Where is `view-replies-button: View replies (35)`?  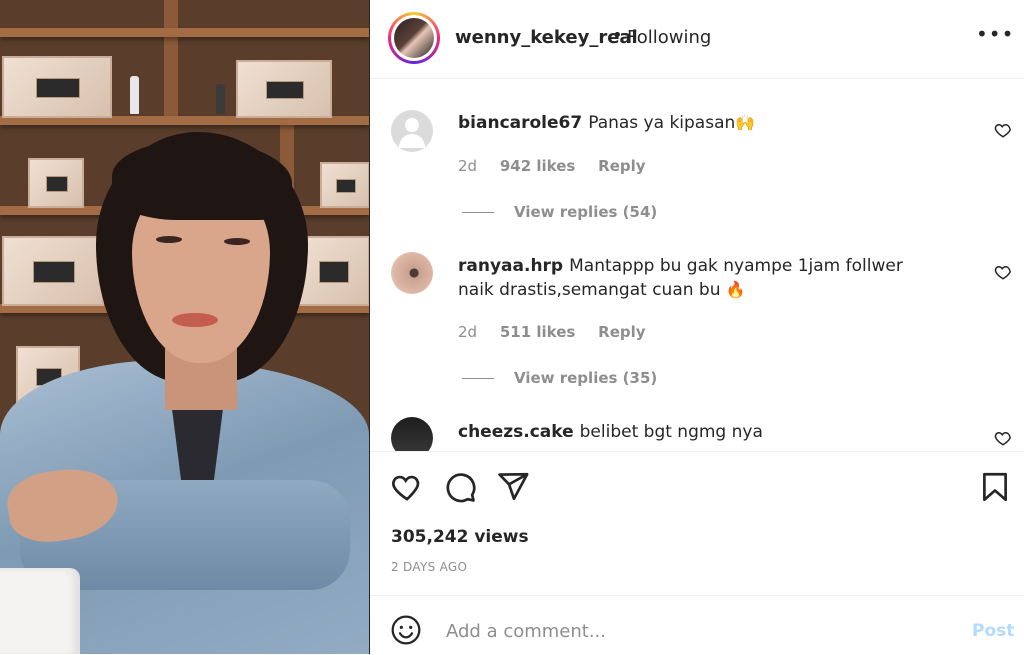 view-replies-button: View replies (35) is located at coordinates (559, 378).